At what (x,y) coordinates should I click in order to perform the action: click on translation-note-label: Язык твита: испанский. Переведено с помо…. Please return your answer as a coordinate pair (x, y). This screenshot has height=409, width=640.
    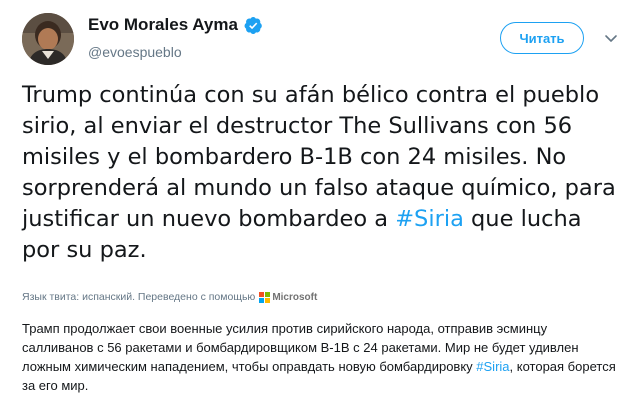
    Looking at the image, I should click on (139, 297).